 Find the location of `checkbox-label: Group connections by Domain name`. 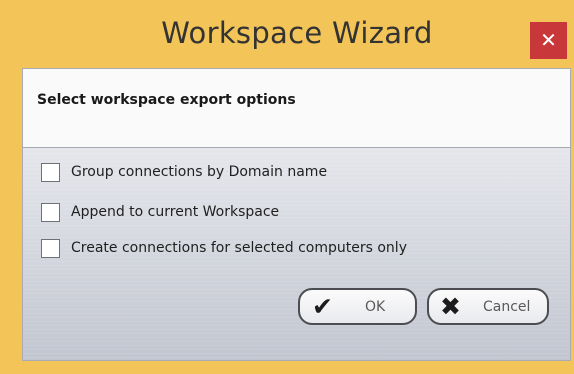

checkbox-label: Group connections by Domain name is located at coordinates (199, 172).